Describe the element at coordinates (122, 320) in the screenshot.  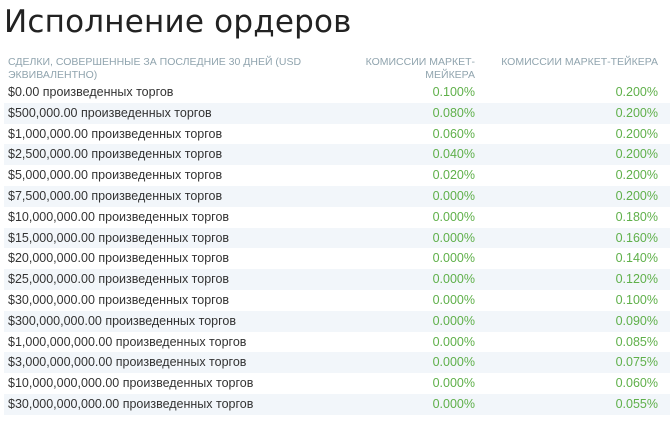
I see `volume-cell: $300,000,000.00 произведенных торгов` at that location.